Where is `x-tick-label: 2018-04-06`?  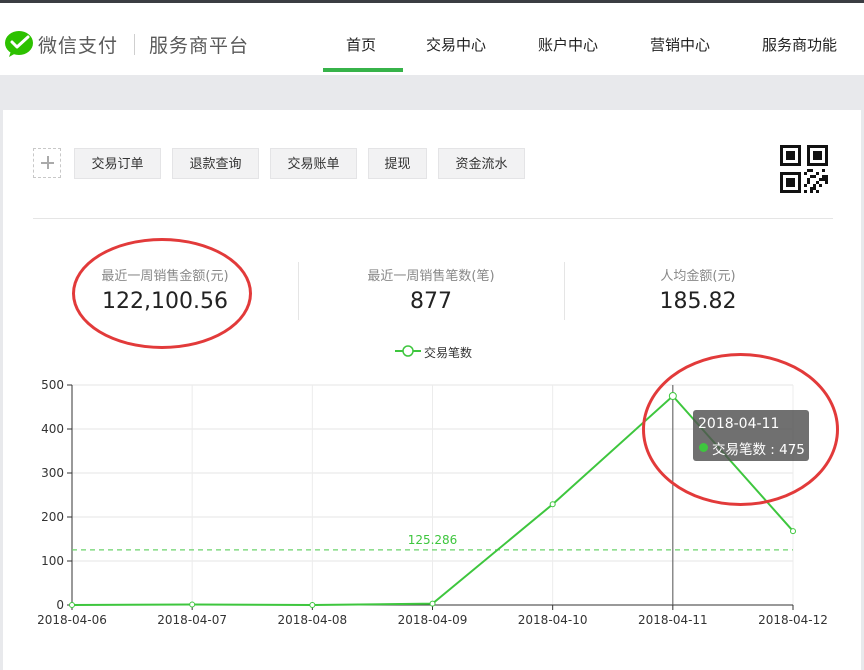 x-tick-label: 2018-04-06 is located at coordinates (72, 620).